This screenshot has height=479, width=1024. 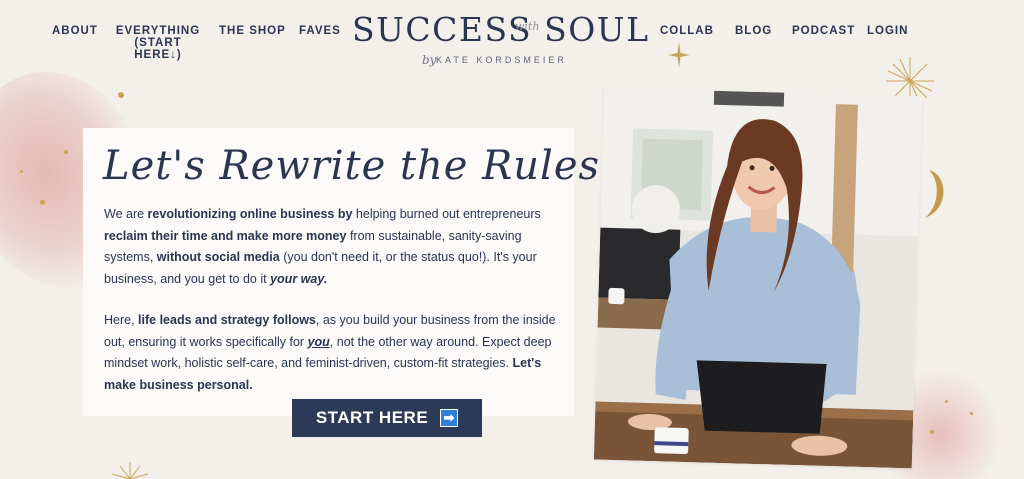 I want to click on starburst-icon, so click(x=130, y=470).